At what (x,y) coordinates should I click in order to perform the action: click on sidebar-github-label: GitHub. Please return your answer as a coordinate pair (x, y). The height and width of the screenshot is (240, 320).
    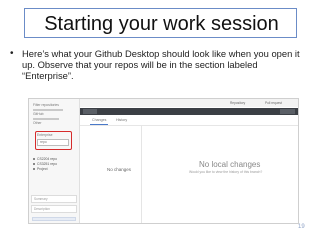
    Looking at the image, I should click on (38, 114).